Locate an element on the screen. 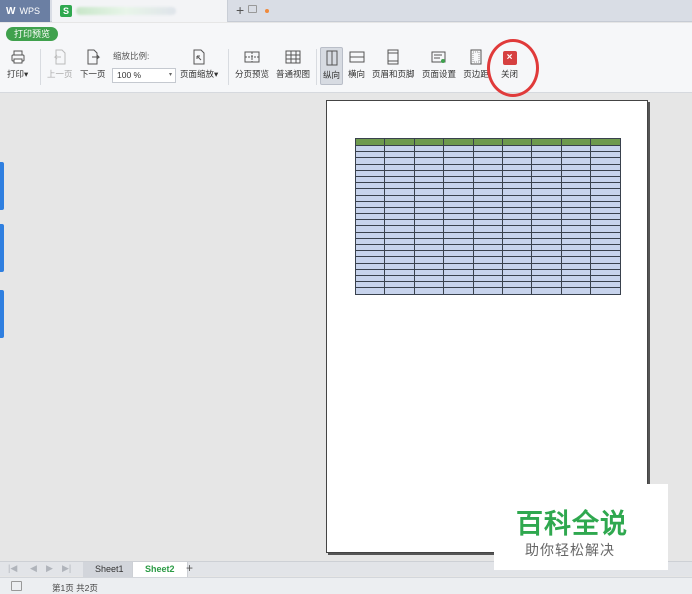  unsaved-dot-icon is located at coordinates (267, 11).